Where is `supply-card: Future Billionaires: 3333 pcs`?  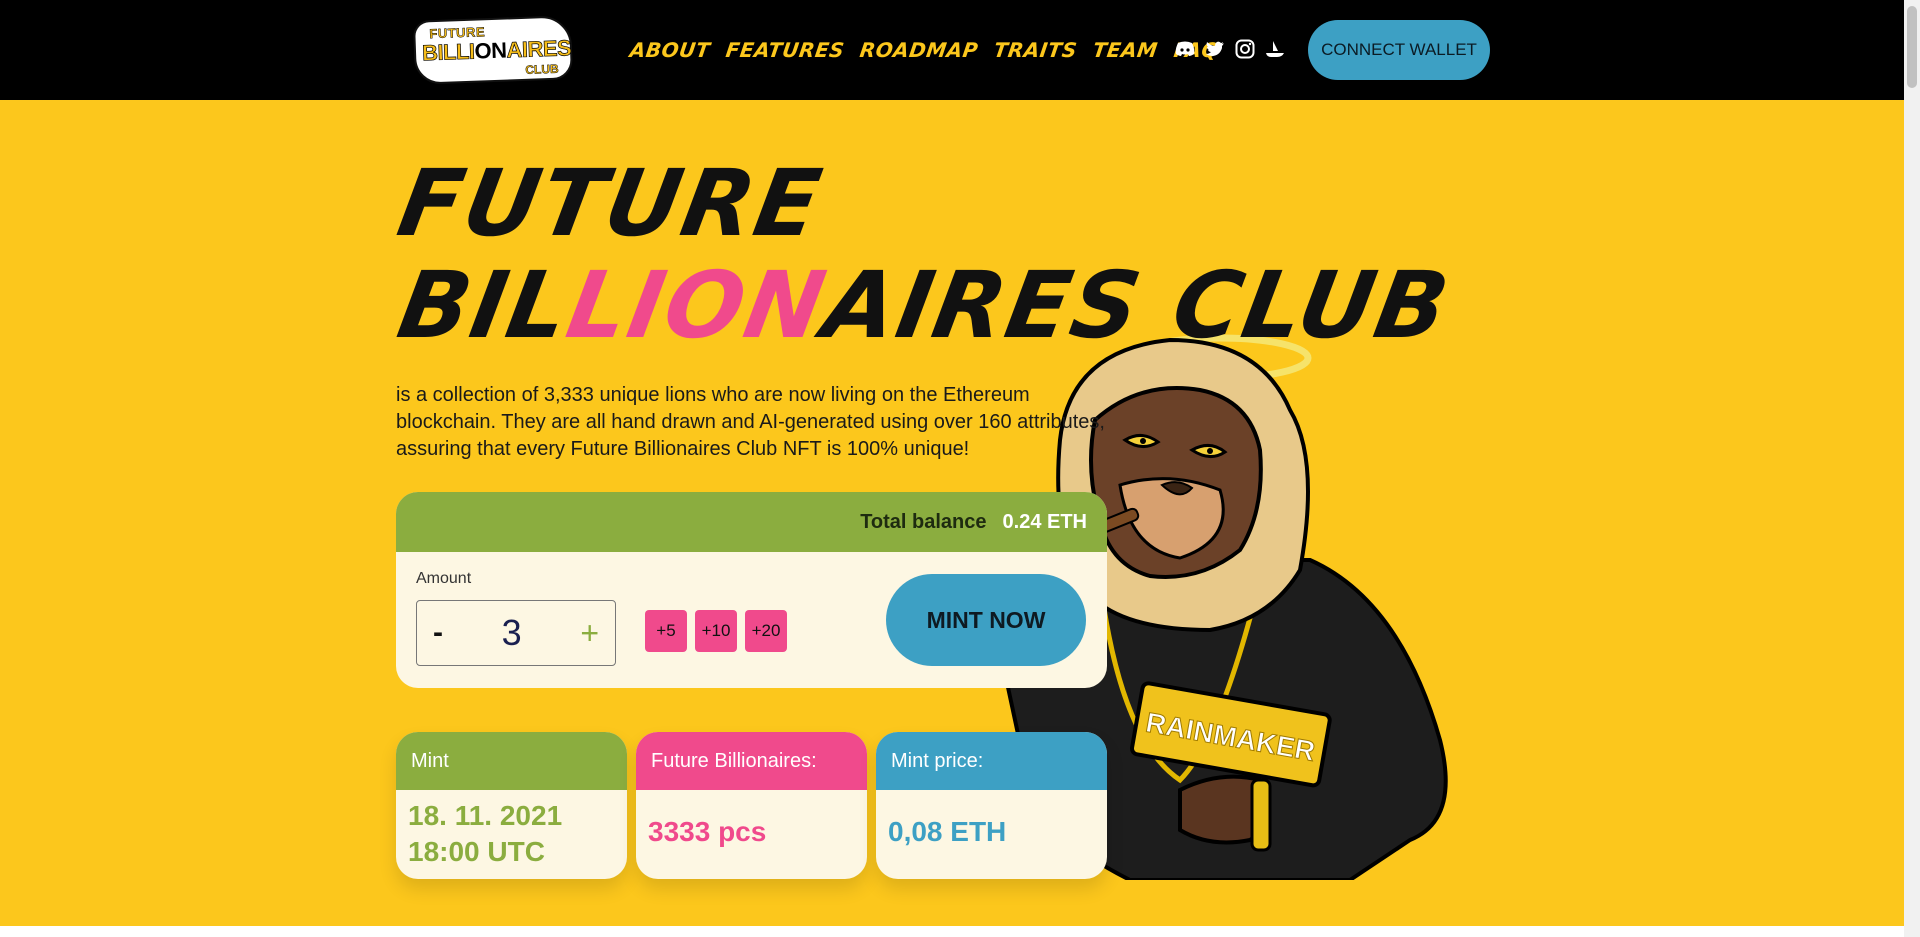
supply-card: Future Billionaires: 3333 pcs is located at coordinates (751, 805).